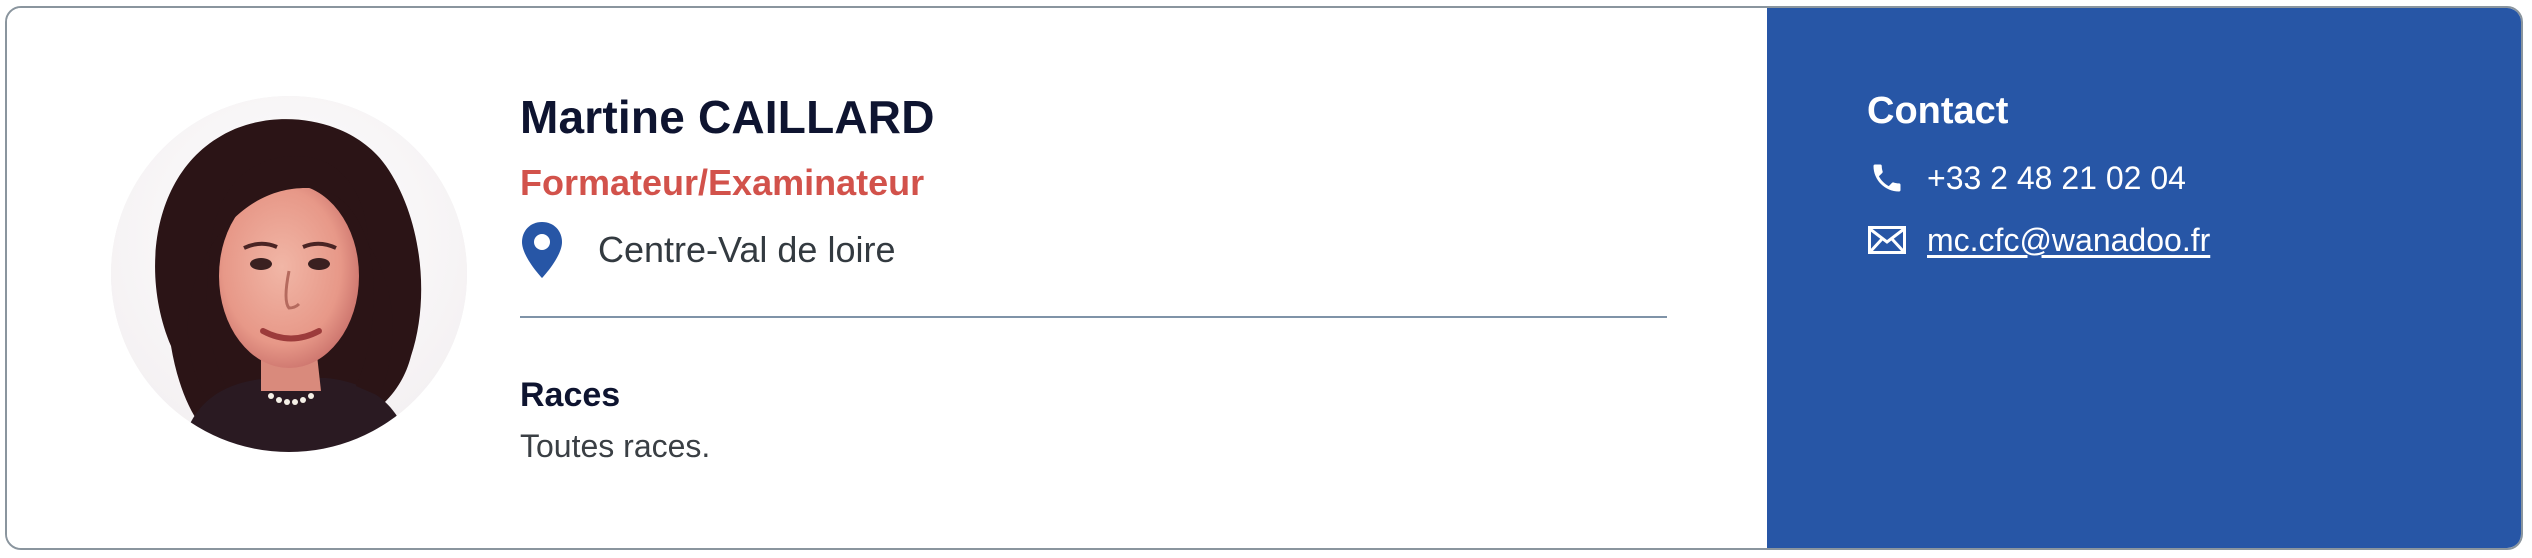  Describe the element at coordinates (542, 250) in the screenshot. I see `map-pin-icon` at that location.